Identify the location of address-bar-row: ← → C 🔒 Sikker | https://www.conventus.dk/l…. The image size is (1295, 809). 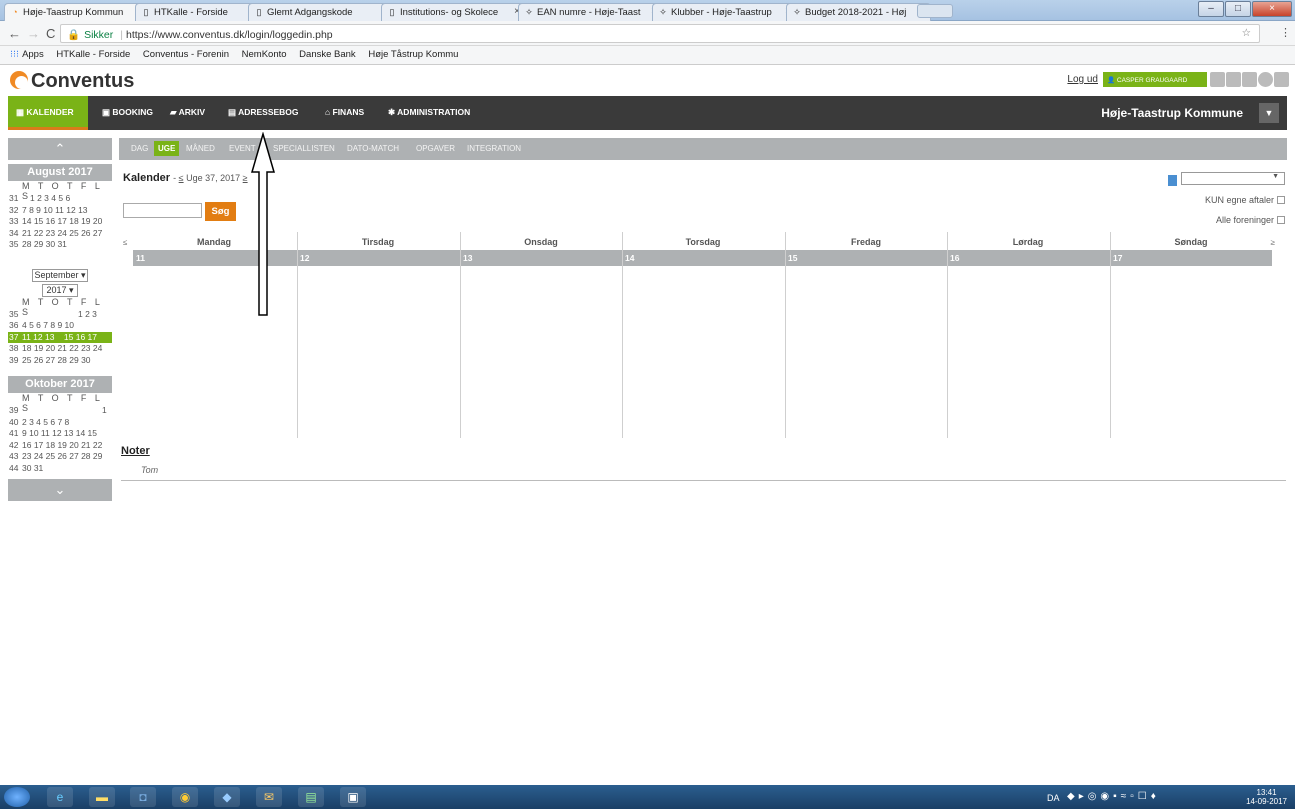
(647, 33).